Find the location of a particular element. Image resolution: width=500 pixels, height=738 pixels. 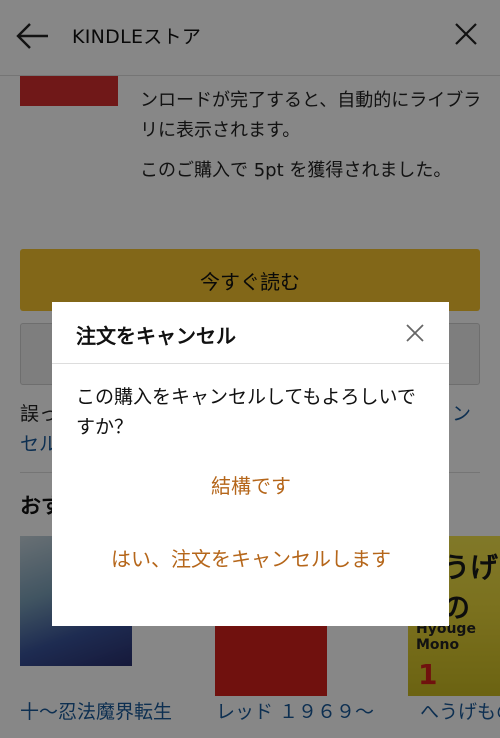

keep-order-button: 結構です is located at coordinates (251, 484).